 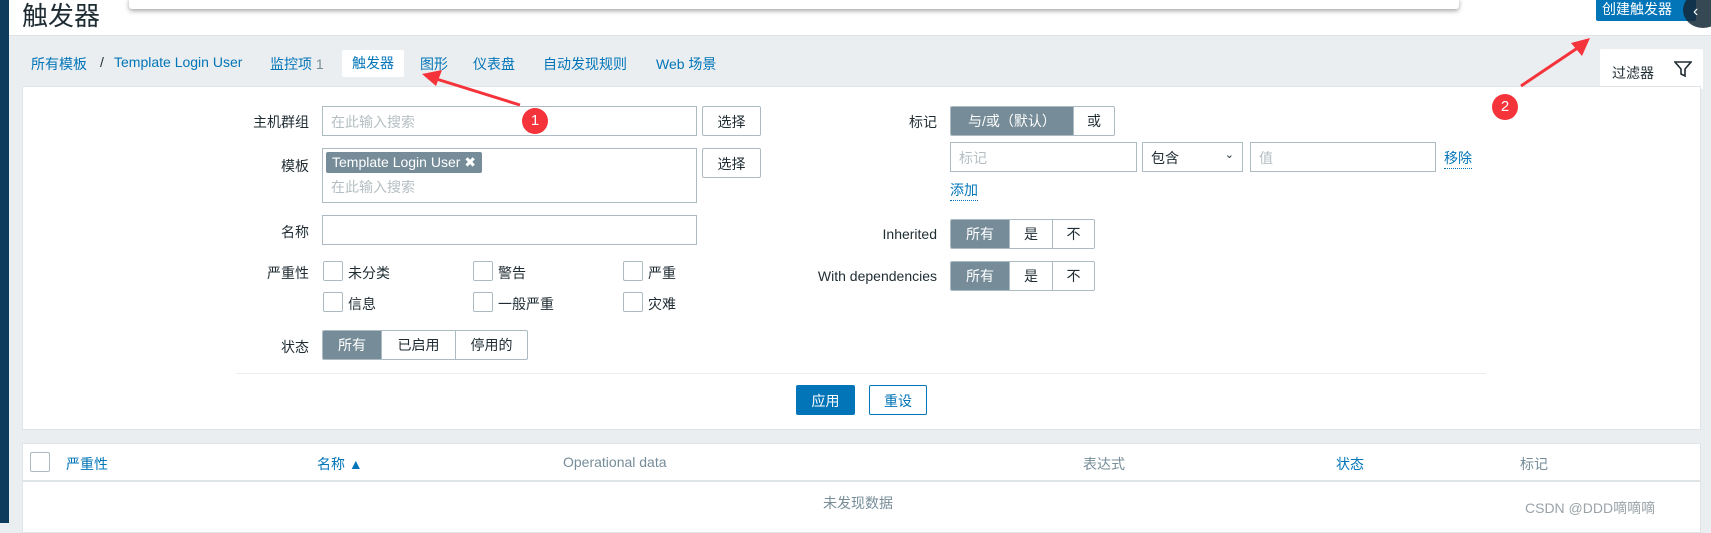 What do you see at coordinates (1006, 72) in the screenshot?
I see `annotation-arrows` at bounding box center [1006, 72].